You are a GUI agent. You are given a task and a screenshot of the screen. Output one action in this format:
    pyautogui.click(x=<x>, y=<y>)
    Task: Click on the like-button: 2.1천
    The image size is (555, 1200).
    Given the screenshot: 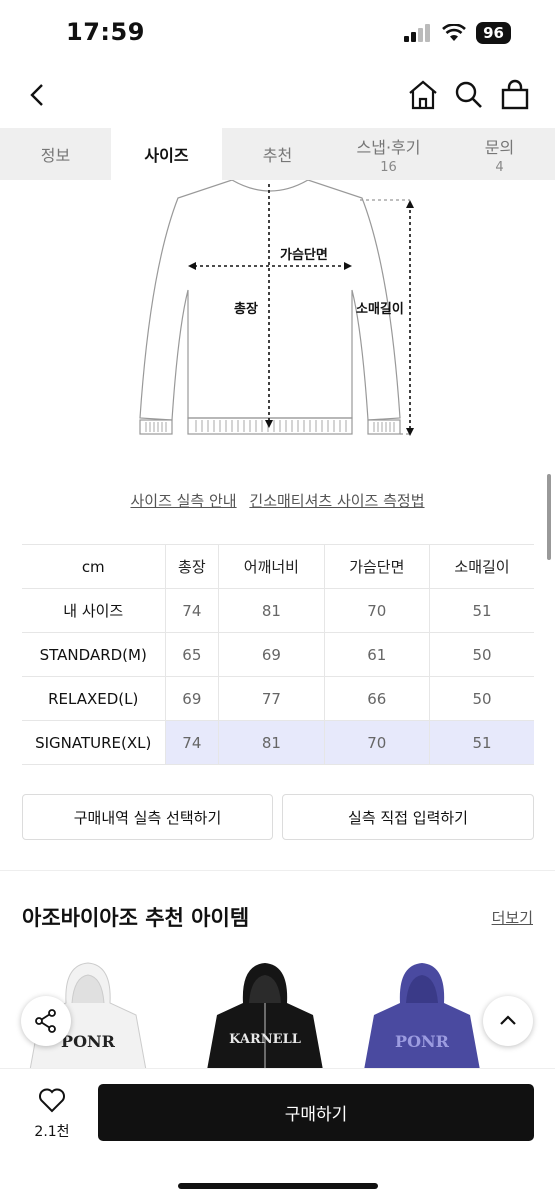 What is the action you would take?
    pyautogui.click(x=52, y=1114)
    